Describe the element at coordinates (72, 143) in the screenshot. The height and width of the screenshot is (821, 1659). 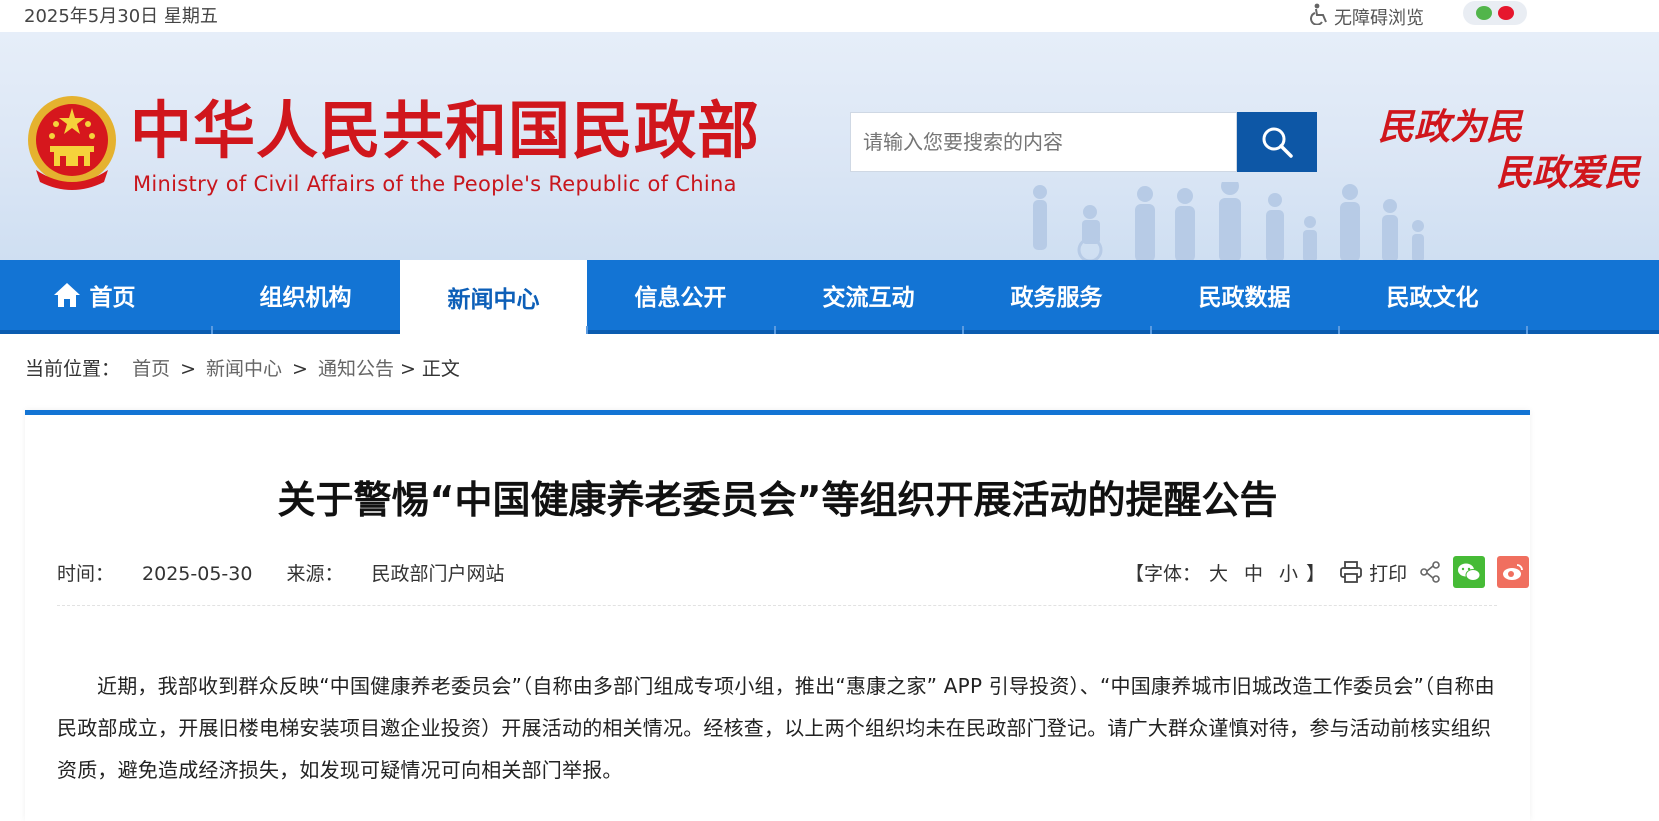
I see `national-emblem-logo` at that location.